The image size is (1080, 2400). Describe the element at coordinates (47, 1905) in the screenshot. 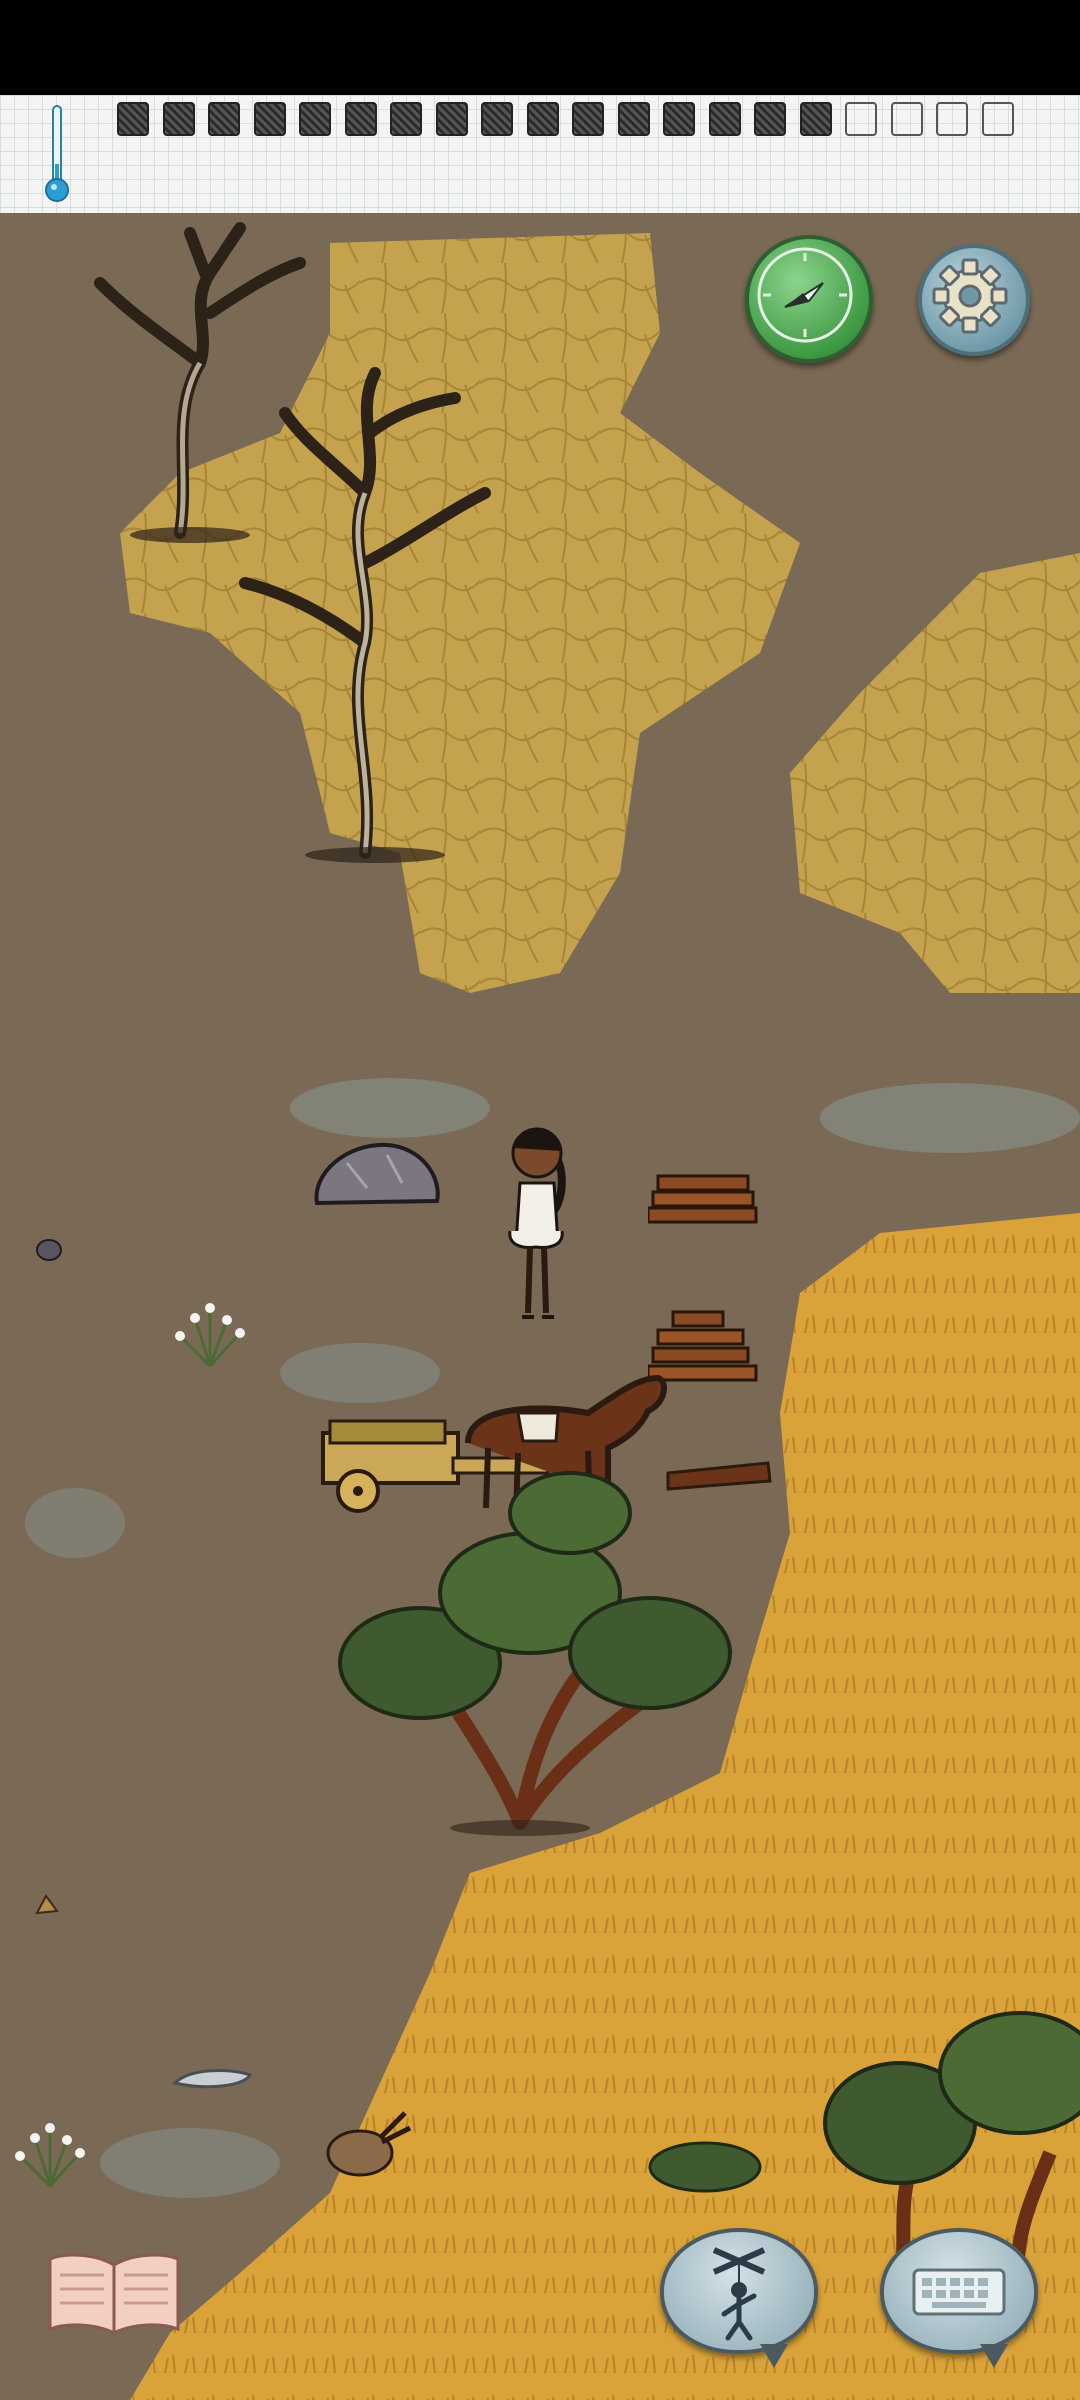

I see `flint-chip` at that location.